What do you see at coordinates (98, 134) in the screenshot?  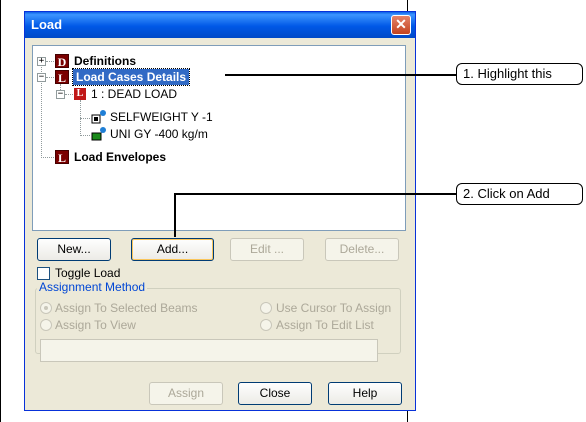 I see `uniform-load-icon` at bounding box center [98, 134].